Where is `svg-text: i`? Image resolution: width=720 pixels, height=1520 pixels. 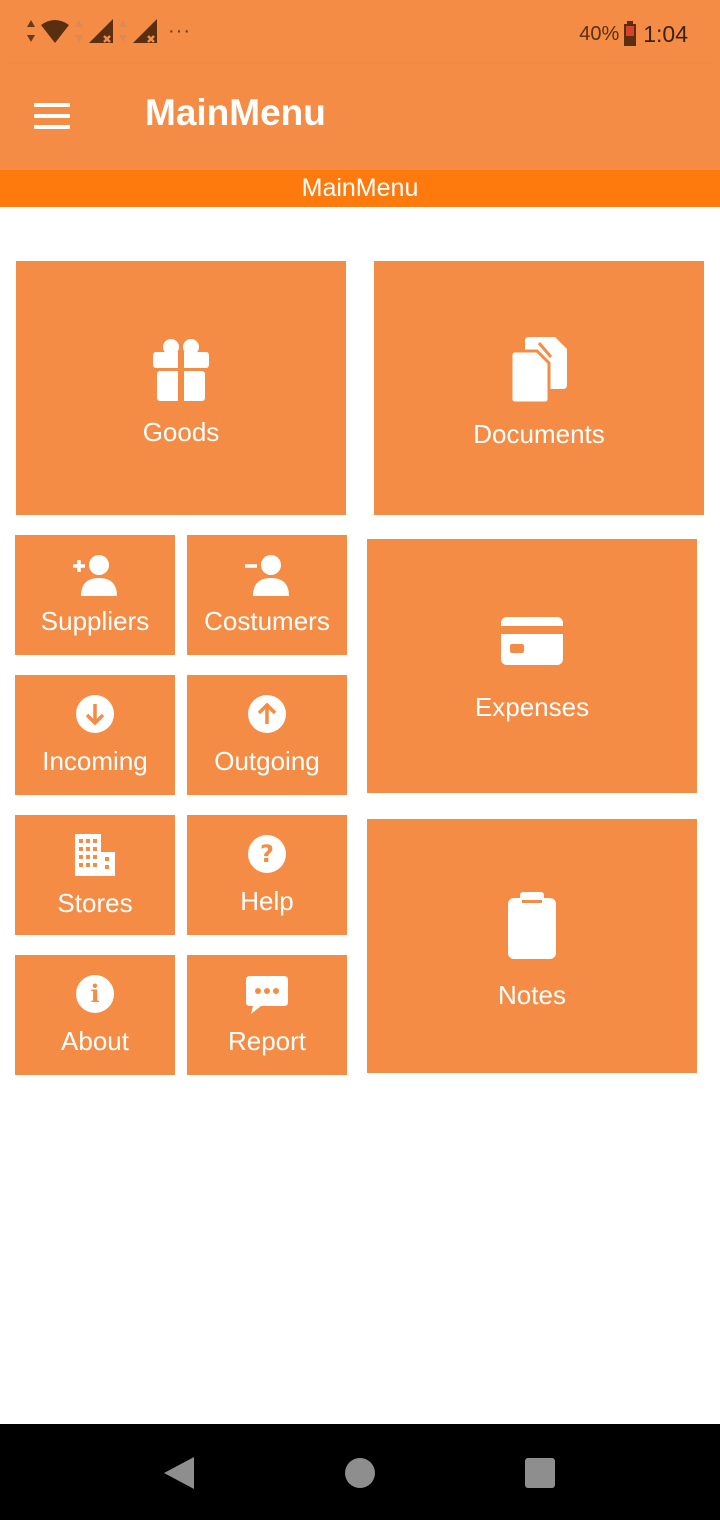 svg-text: i is located at coordinates (94, 993).